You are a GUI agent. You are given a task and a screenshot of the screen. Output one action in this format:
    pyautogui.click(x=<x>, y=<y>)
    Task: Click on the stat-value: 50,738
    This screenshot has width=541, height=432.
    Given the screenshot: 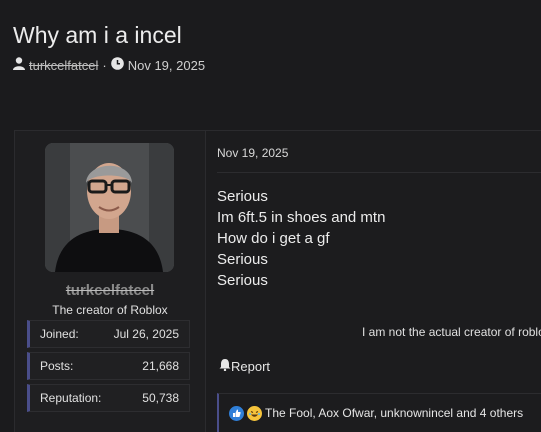 What is the action you would take?
    pyautogui.click(x=160, y=398)
    